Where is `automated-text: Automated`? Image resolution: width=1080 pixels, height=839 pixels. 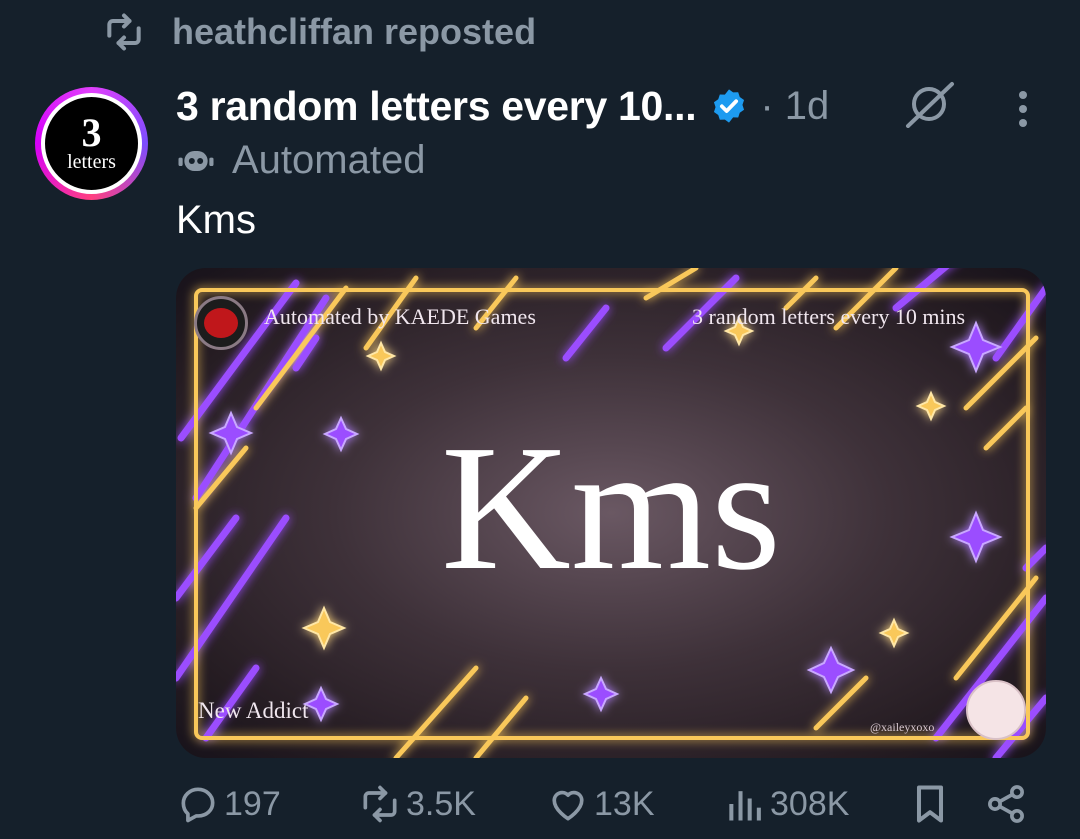 automated-text: Automated is located at coordinates (329, 160).